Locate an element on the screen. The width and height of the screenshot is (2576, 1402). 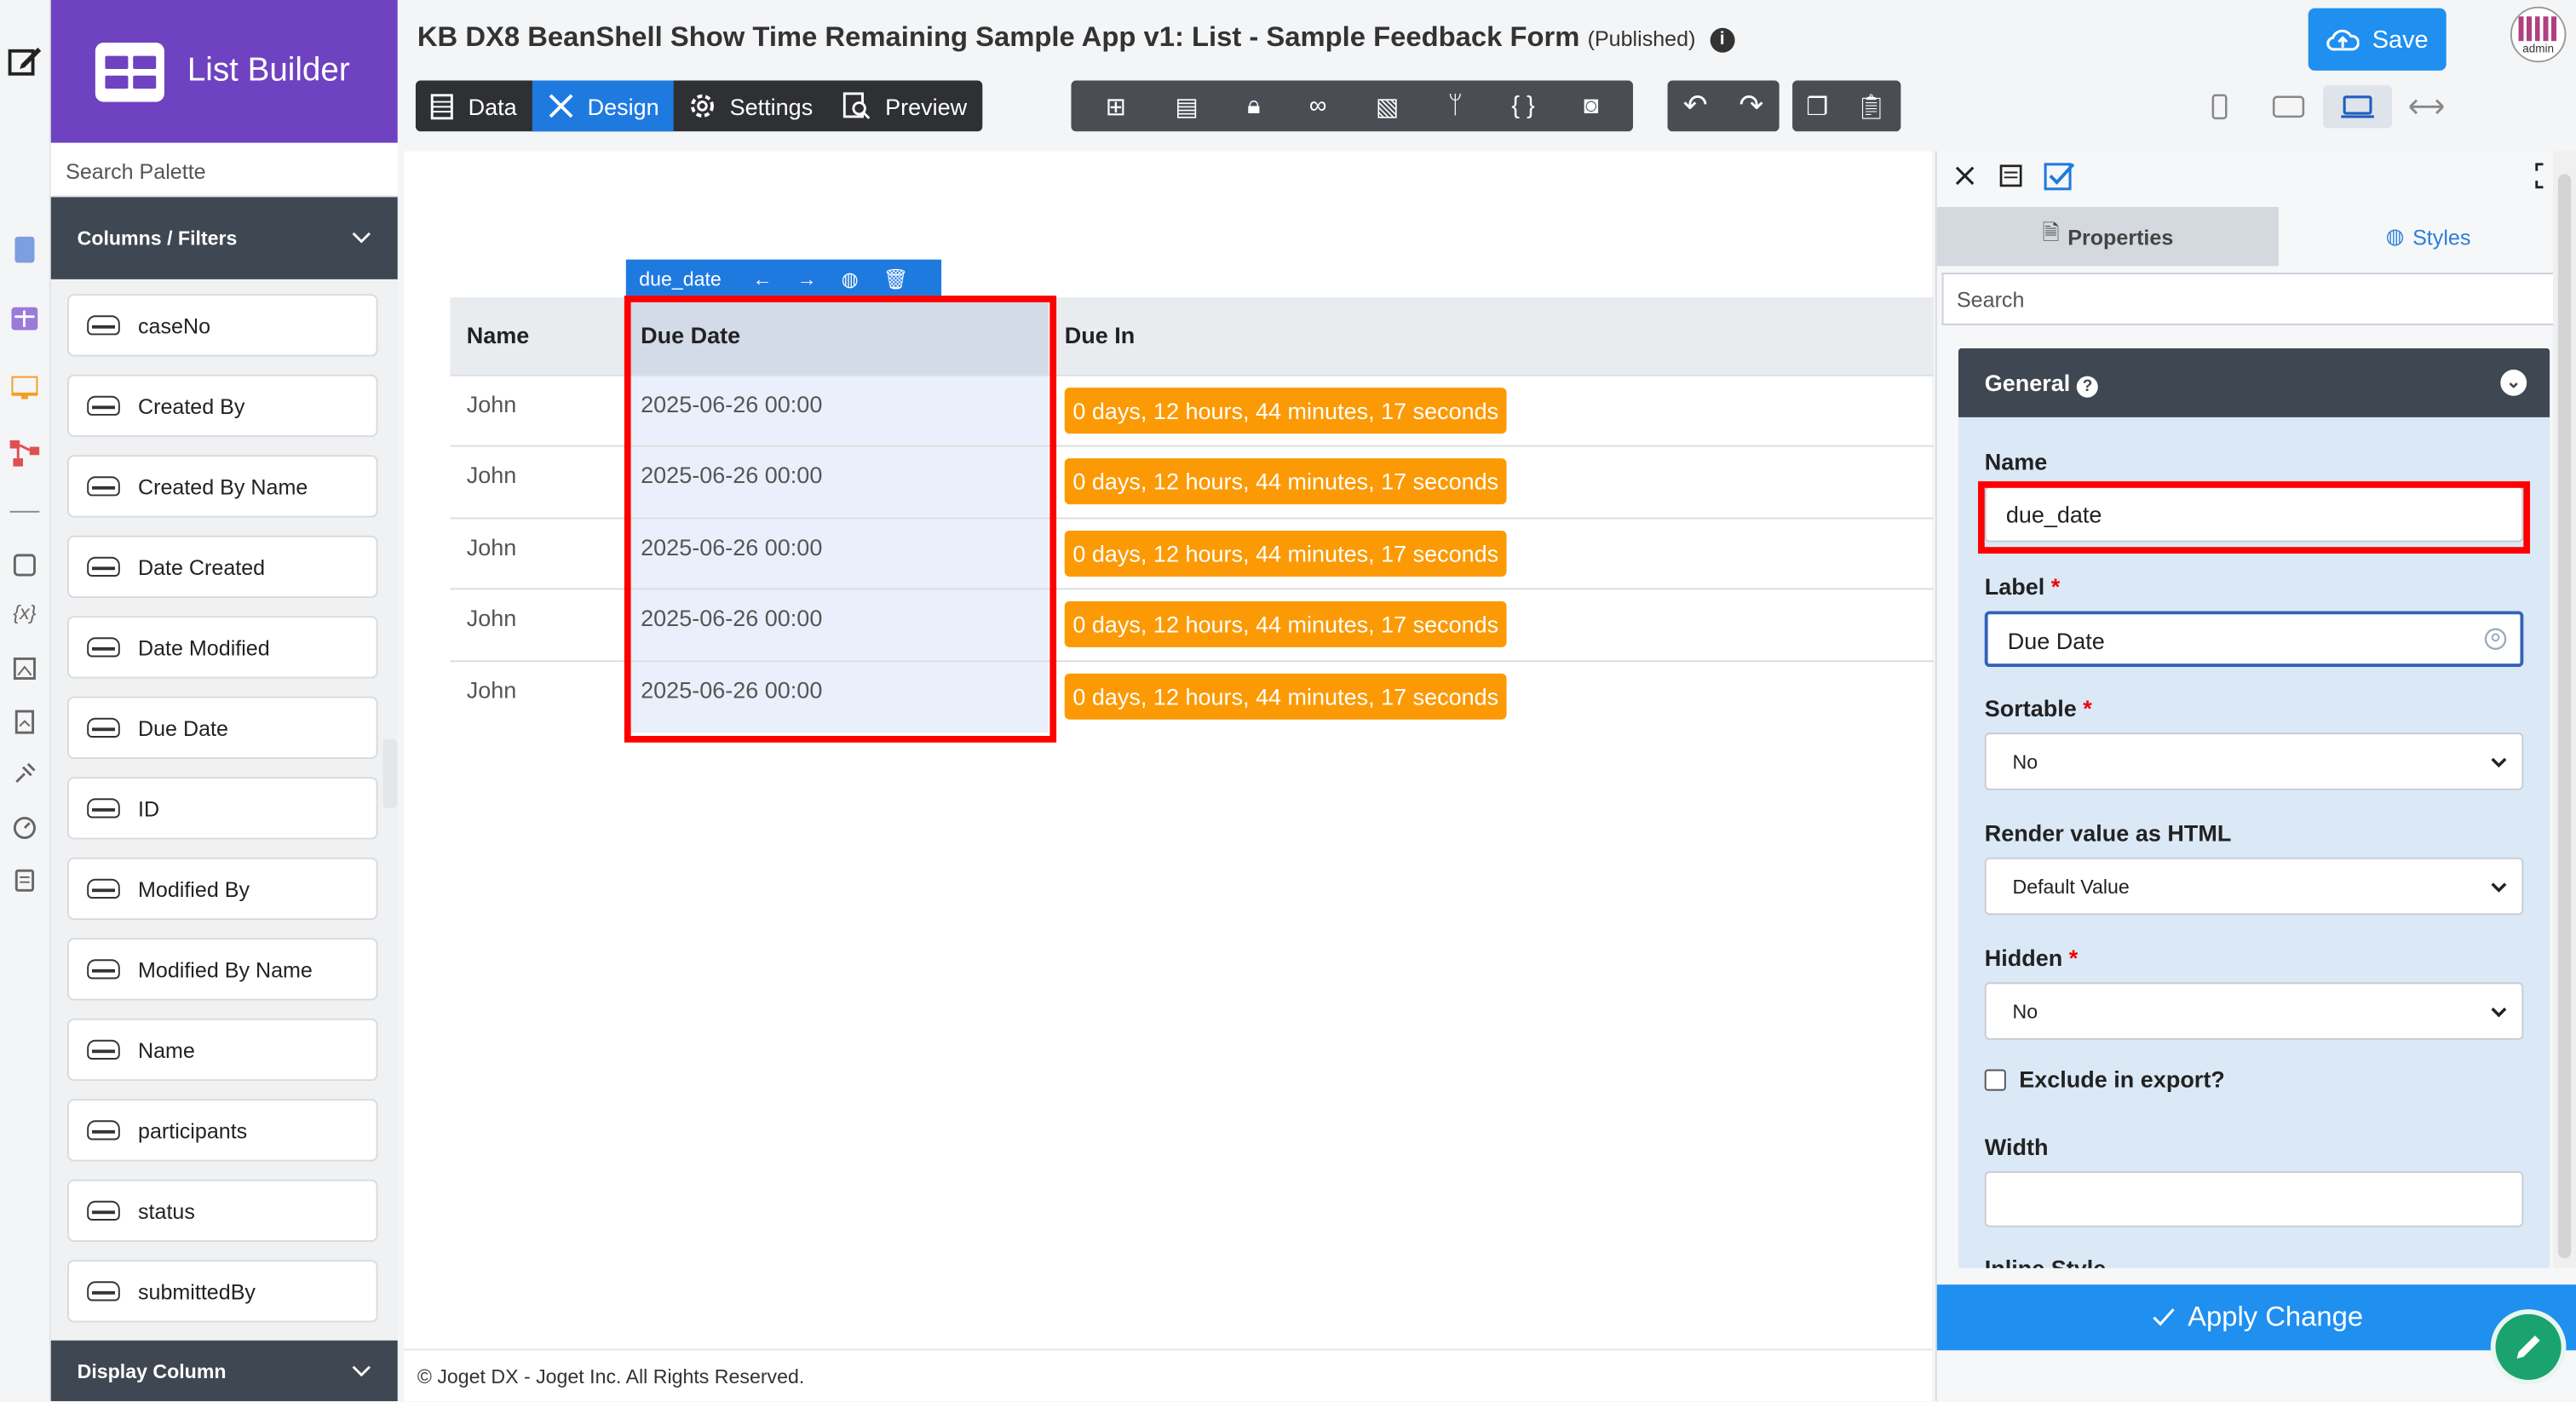
form-icon is located at coordinates (25, 250).